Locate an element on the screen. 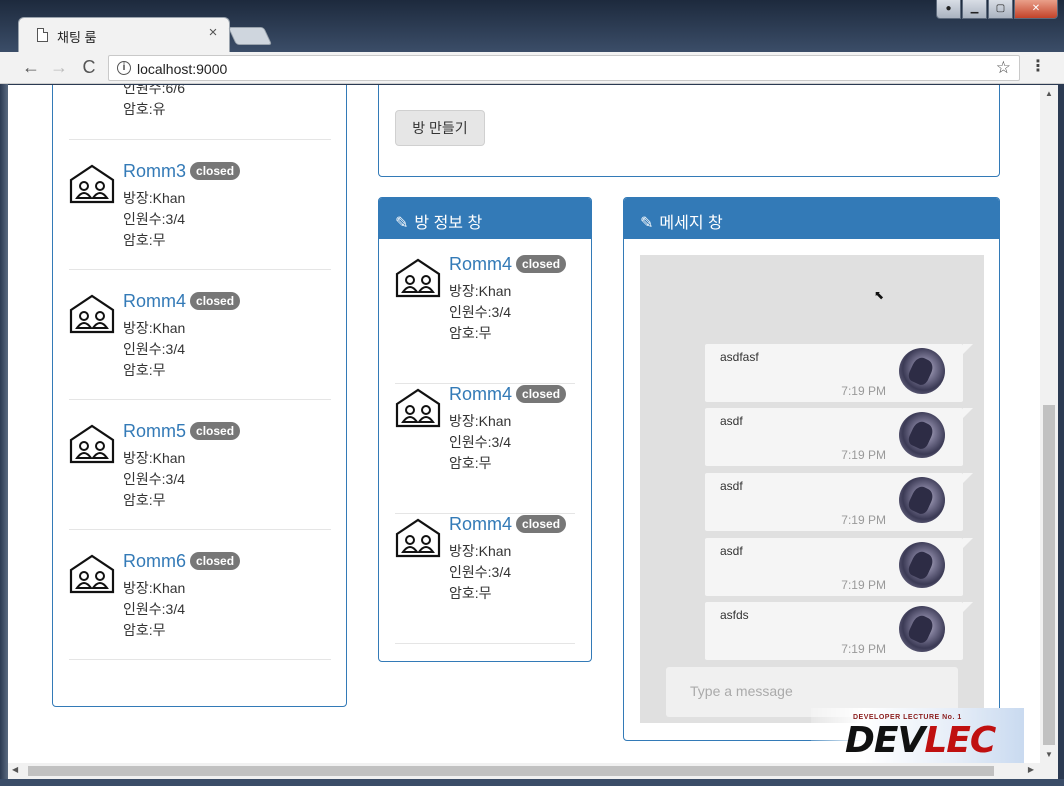 This screenshot has height=786, width=1064. panel-title: 메세지 창 is located at coordinates (691, 223).